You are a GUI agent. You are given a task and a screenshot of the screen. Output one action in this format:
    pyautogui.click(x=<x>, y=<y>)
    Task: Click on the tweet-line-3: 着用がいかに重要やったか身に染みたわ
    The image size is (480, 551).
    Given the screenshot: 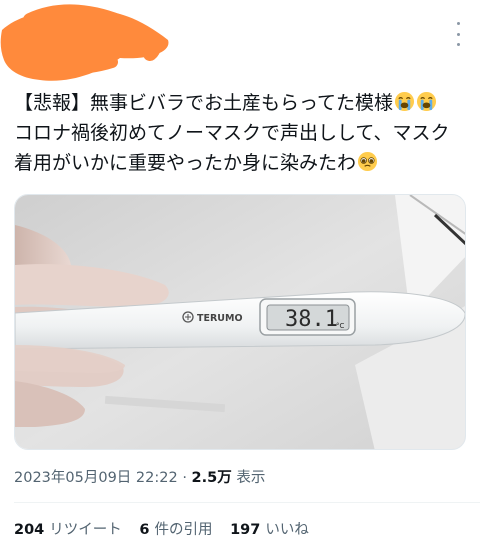 What is the action you would take?
    pyautogui.click(x=244, y=163)
    